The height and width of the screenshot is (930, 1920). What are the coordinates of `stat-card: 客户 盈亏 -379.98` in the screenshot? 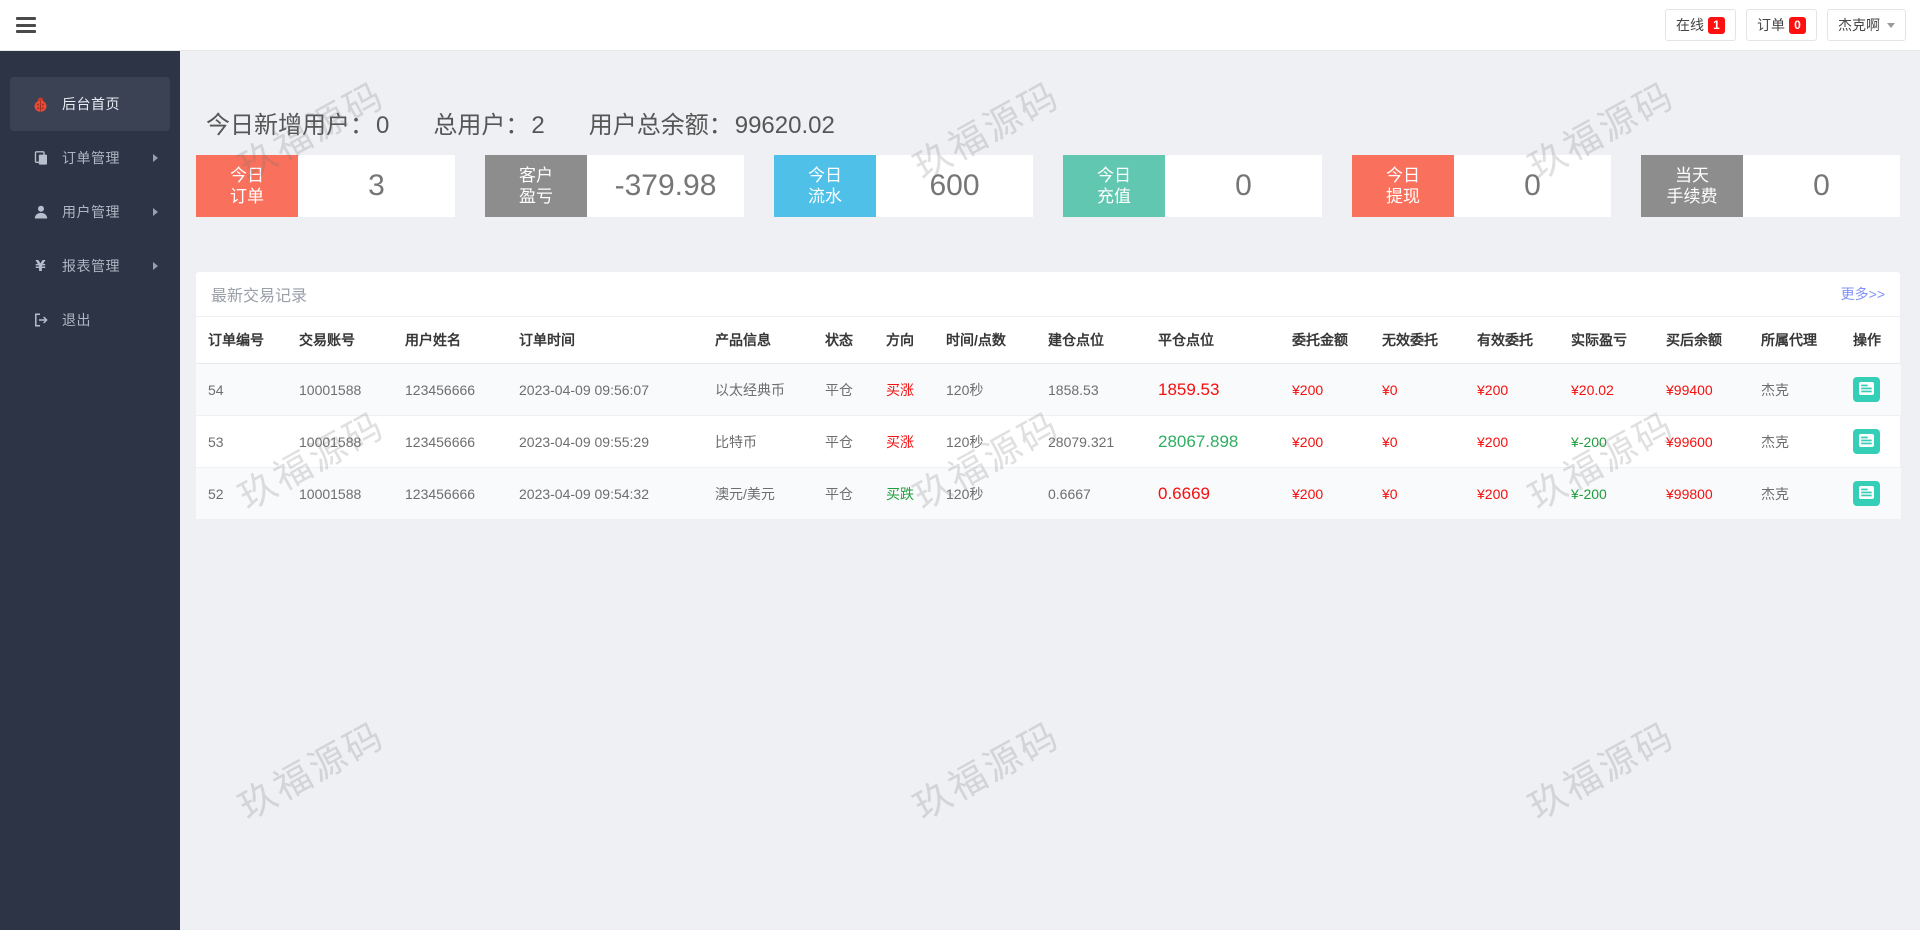 It's located at (614, 186).